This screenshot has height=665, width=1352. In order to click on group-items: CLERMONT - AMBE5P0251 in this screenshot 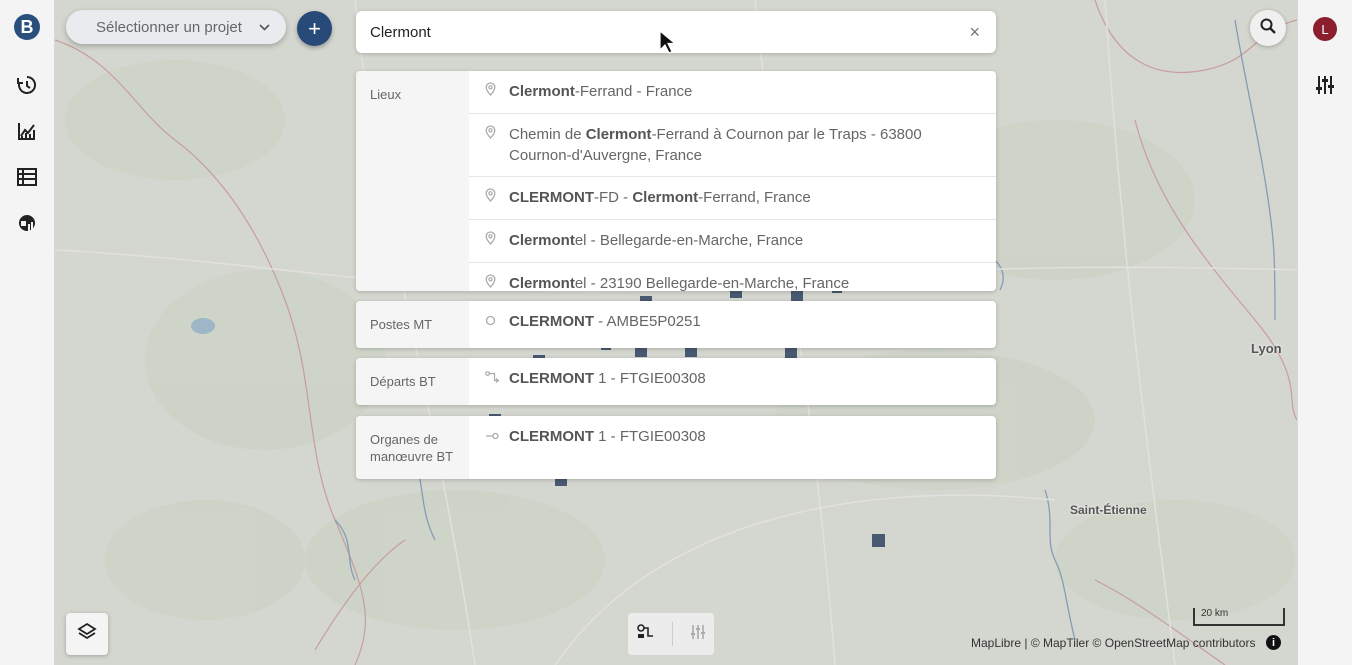, I will do `click(732, 324)`.